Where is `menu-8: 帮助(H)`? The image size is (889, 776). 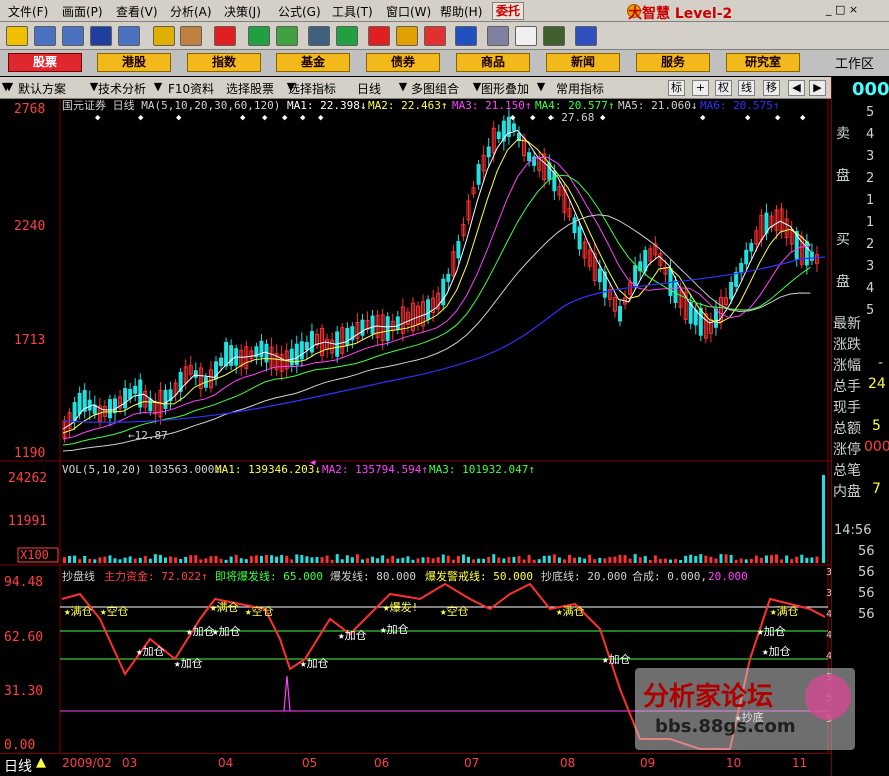
menu-8: 帮助(H) is located at coordinates (461, 11).